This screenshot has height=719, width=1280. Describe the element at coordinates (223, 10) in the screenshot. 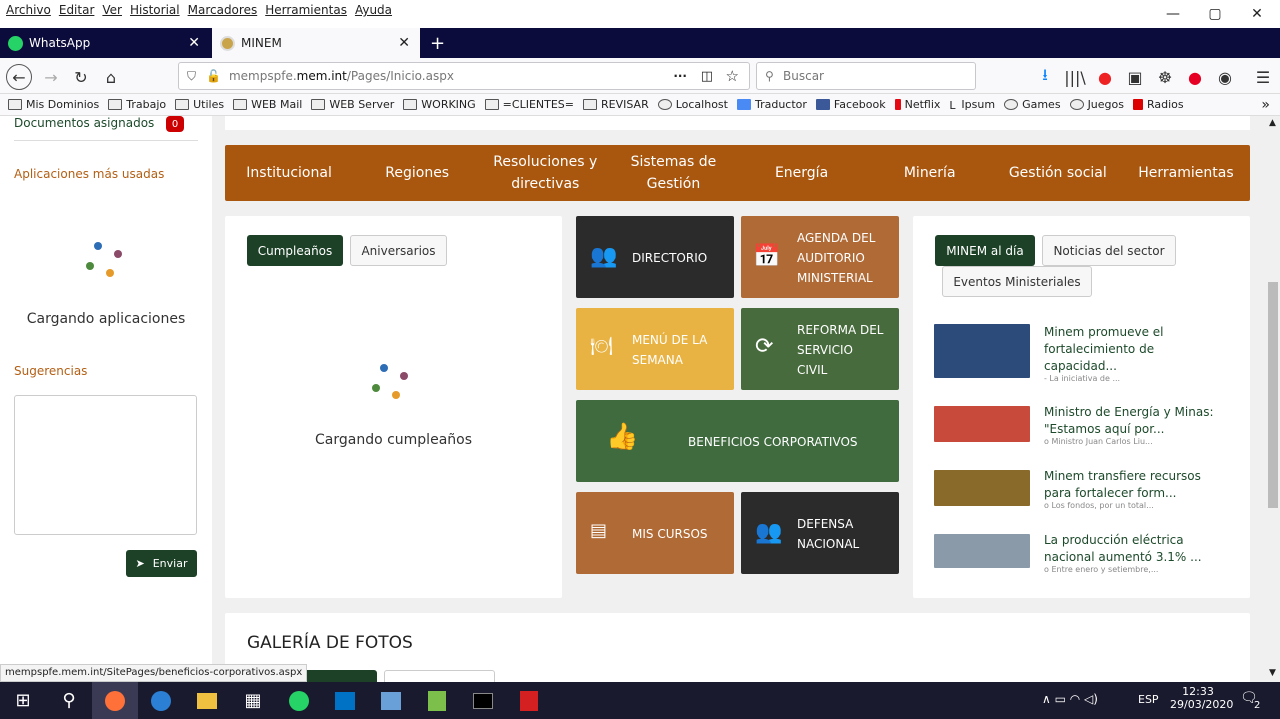

I see `menu-marcadores: Marcadores` at that location.